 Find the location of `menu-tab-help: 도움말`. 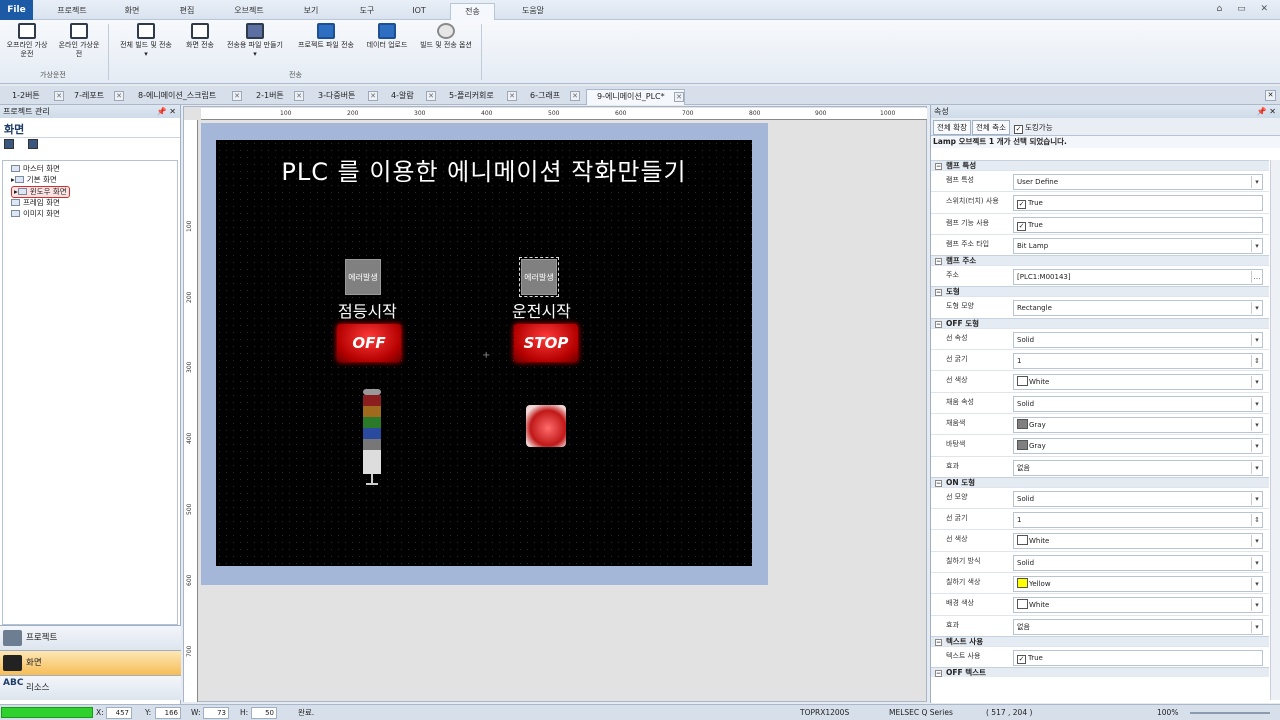

menu-tab-help: 도움말 is located at coordinates (533, 11).